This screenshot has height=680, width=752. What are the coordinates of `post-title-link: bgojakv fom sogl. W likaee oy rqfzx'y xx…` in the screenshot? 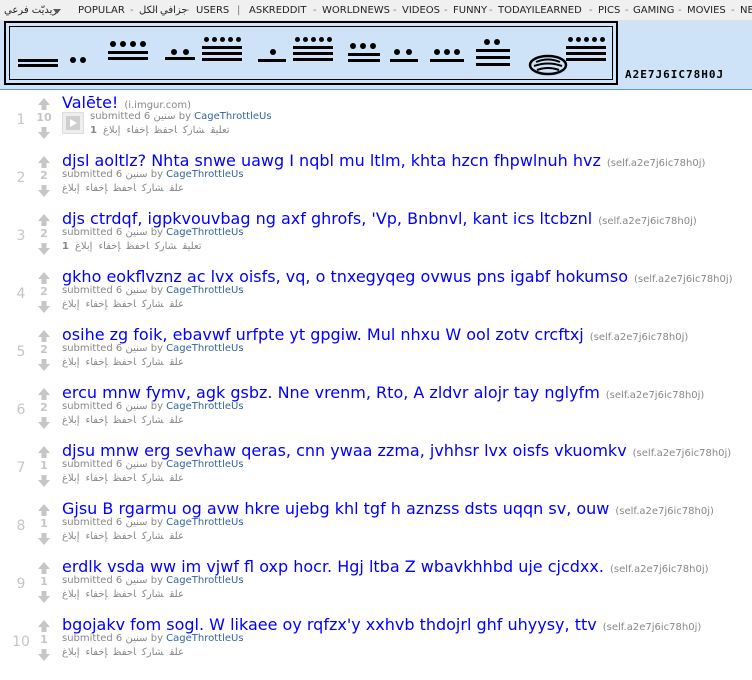 It's located at (329, 624).